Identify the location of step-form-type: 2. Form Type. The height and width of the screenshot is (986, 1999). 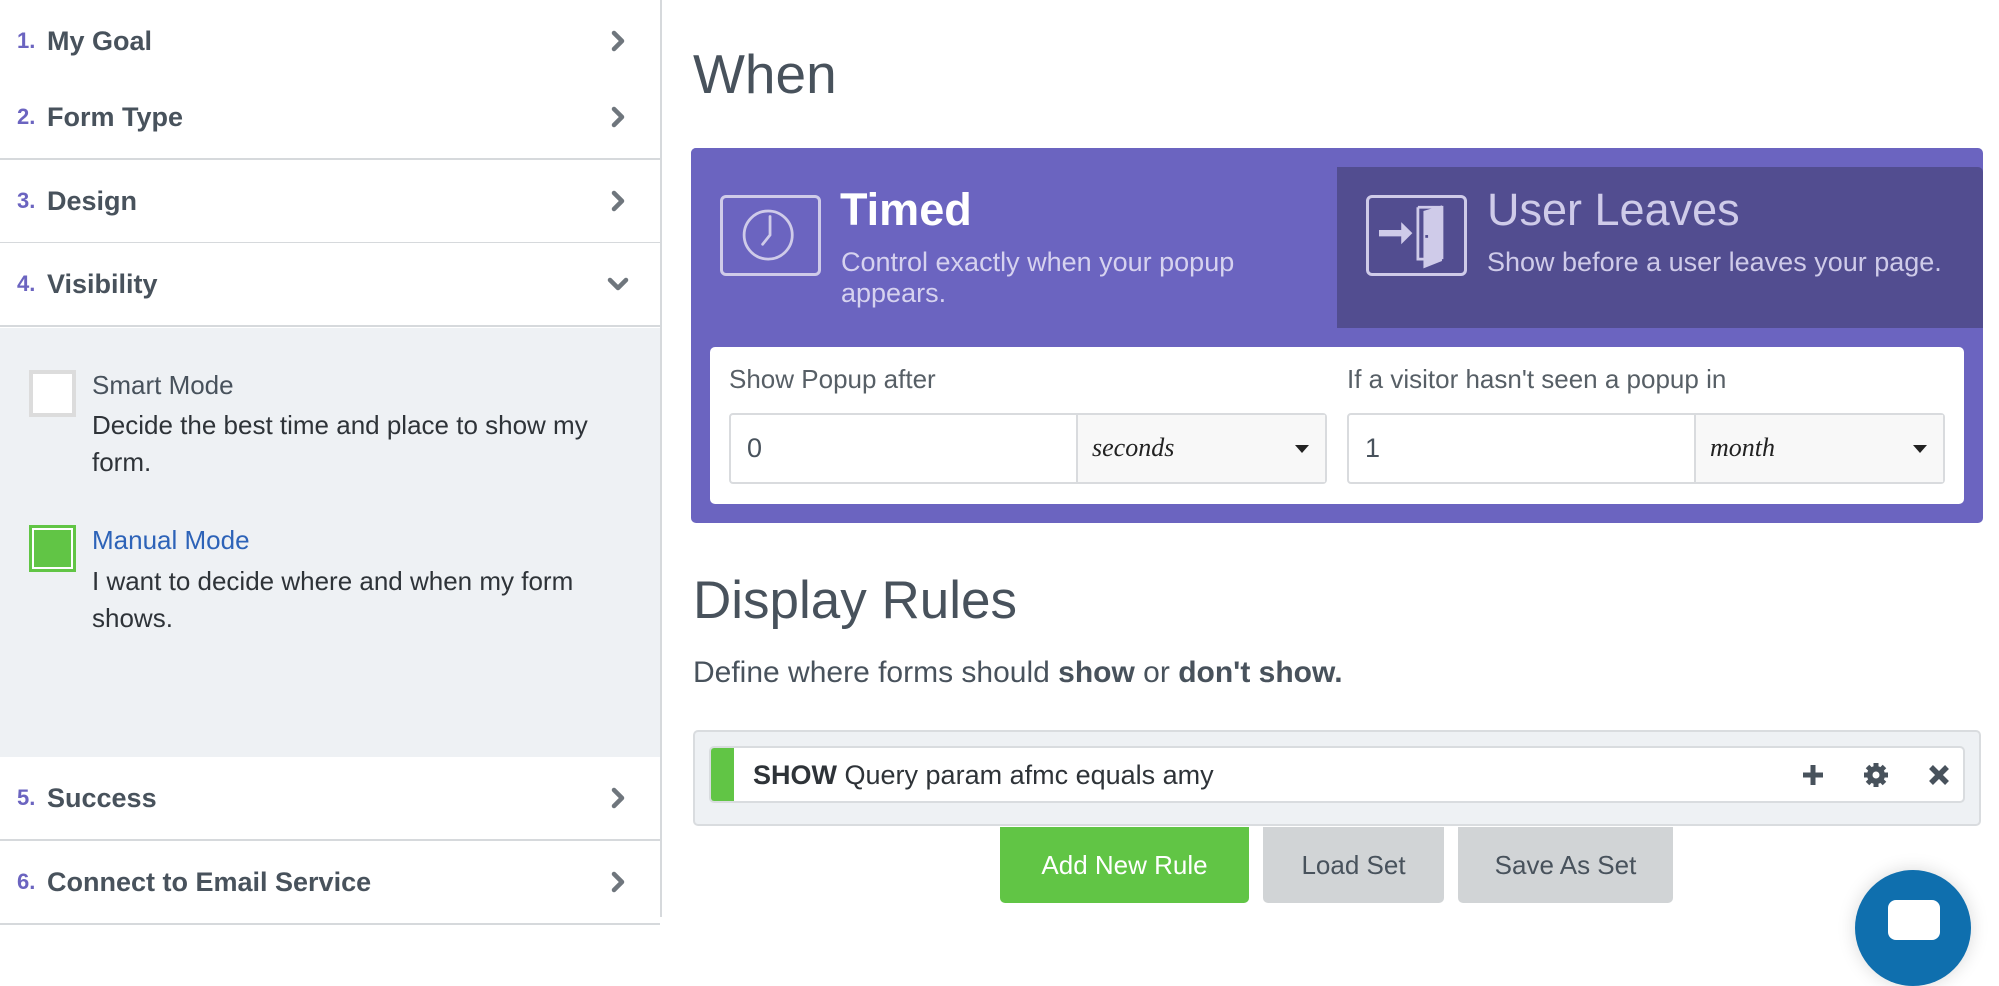
(330, 118).